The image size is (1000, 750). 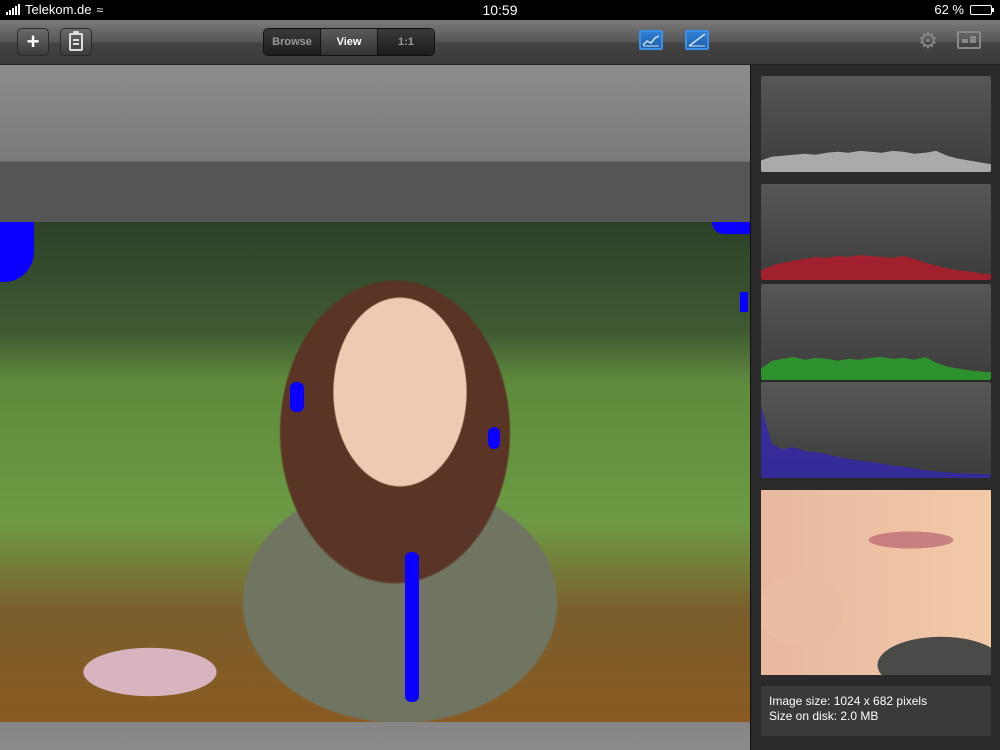 What do you see at coordinates (969, 40) in the screenshot?
I see `compare-icon` at bounding box center [969, 40].